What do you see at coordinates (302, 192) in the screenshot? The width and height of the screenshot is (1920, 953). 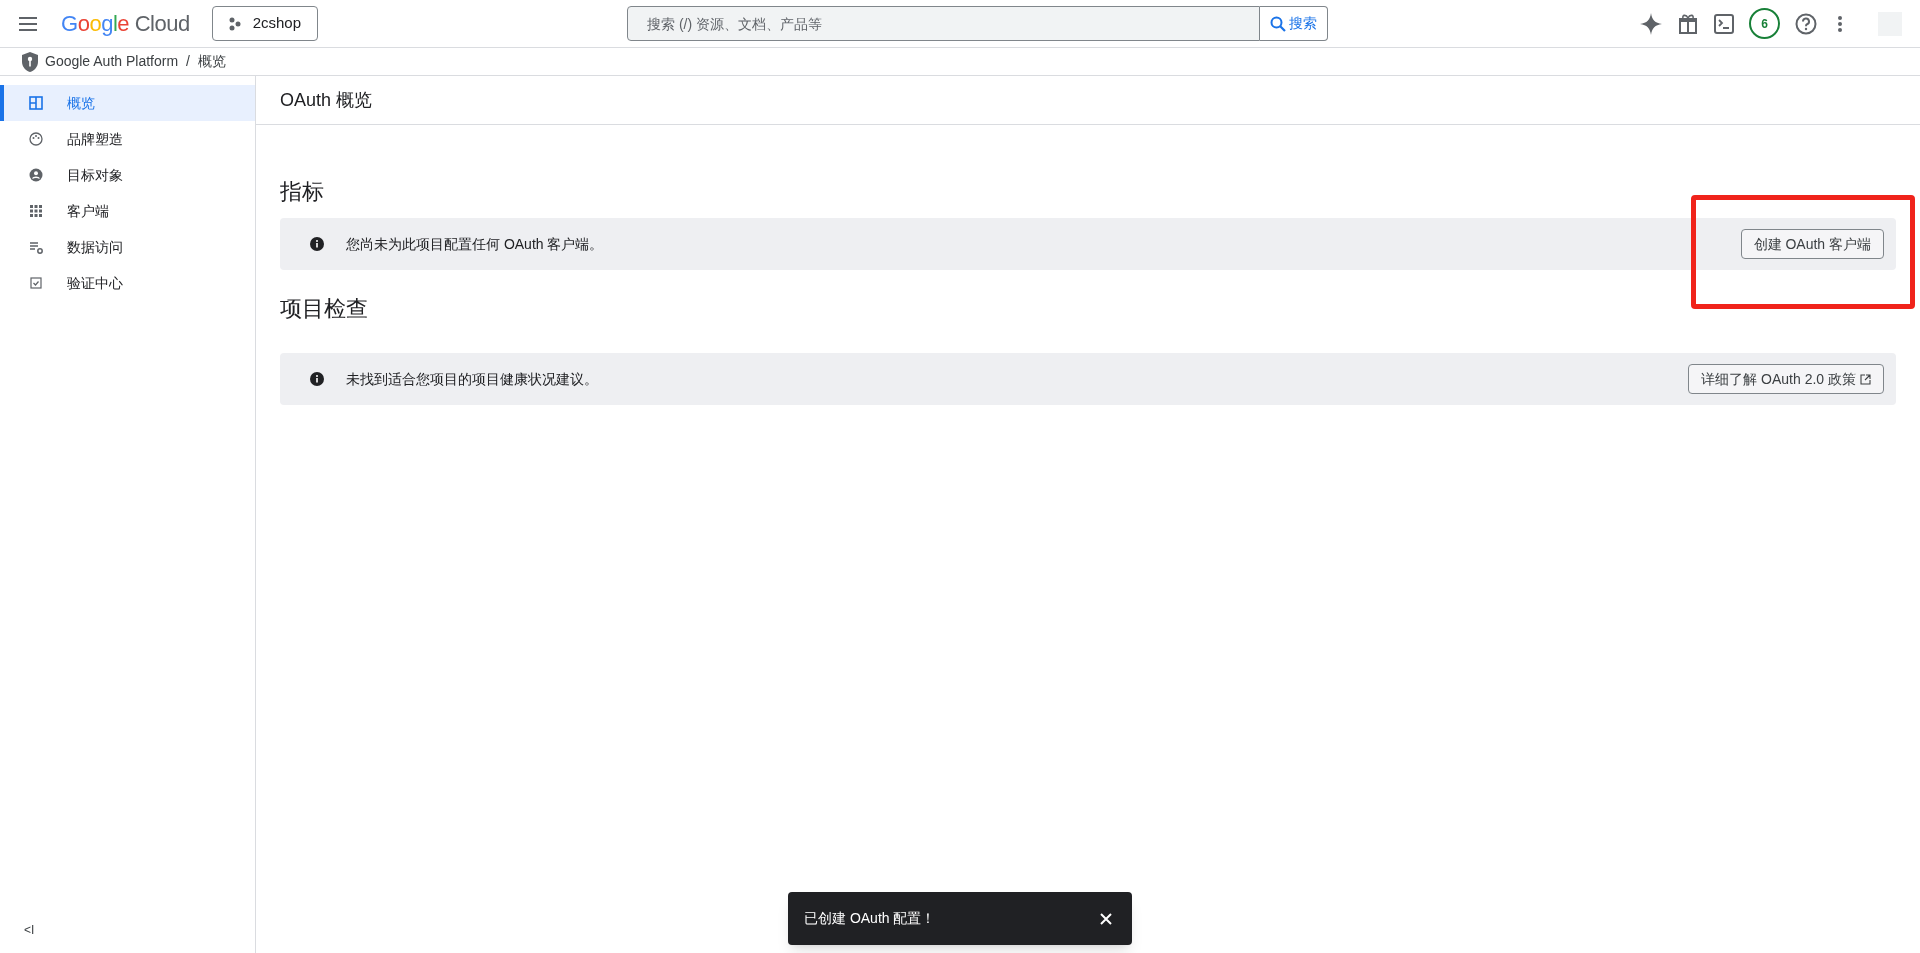 I see `section-heading: 指标` at bounding box center [302, 192].